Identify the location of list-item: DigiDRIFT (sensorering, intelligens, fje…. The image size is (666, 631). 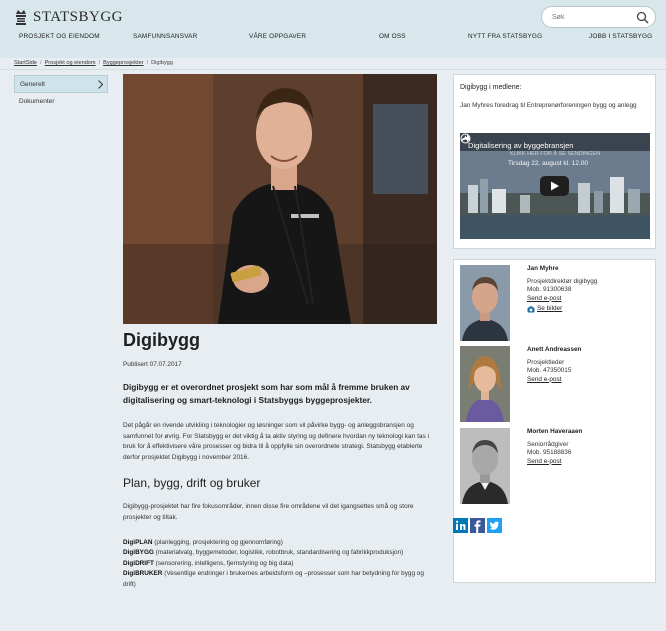
(280, 564).